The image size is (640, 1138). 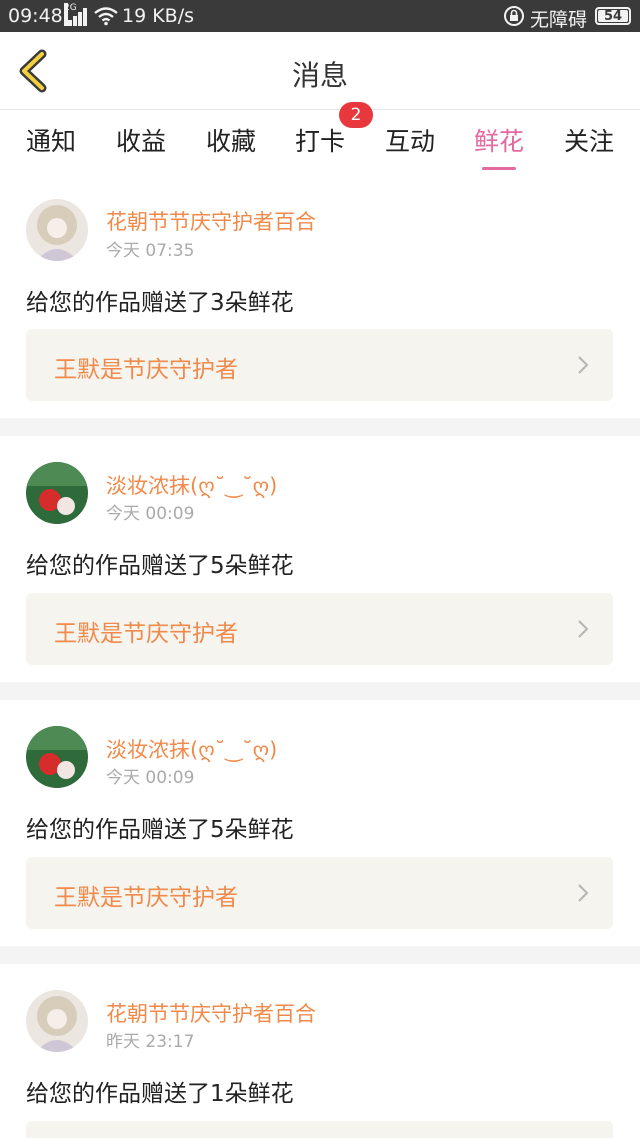 What do you see at coordinates (319, 75) in the screenshot?
I see `page-title: 消息` at bounding box center [319, 75].